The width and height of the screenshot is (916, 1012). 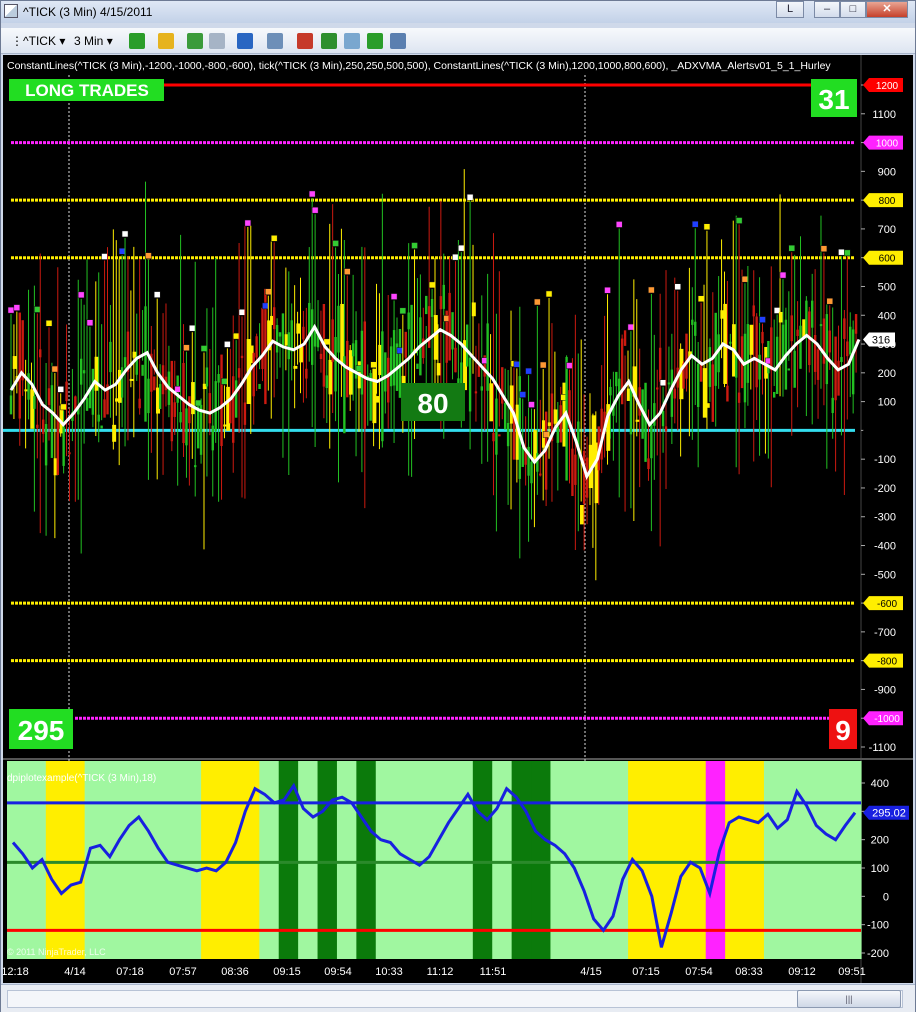 What do you see at coordinates (886, 897) in the screenshot?
I see `indicator-axis-label: 0` at bounding box center [886, 897].